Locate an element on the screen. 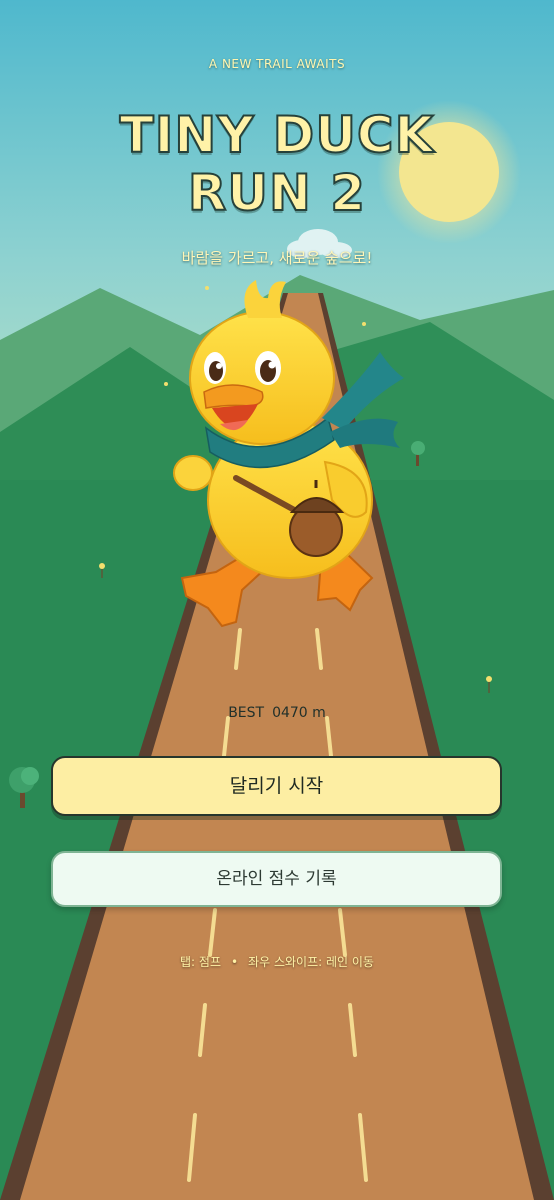 This screenshot has height=1200, width=554. best-score: BEST 0470 m is located at coordinates (277, 713).